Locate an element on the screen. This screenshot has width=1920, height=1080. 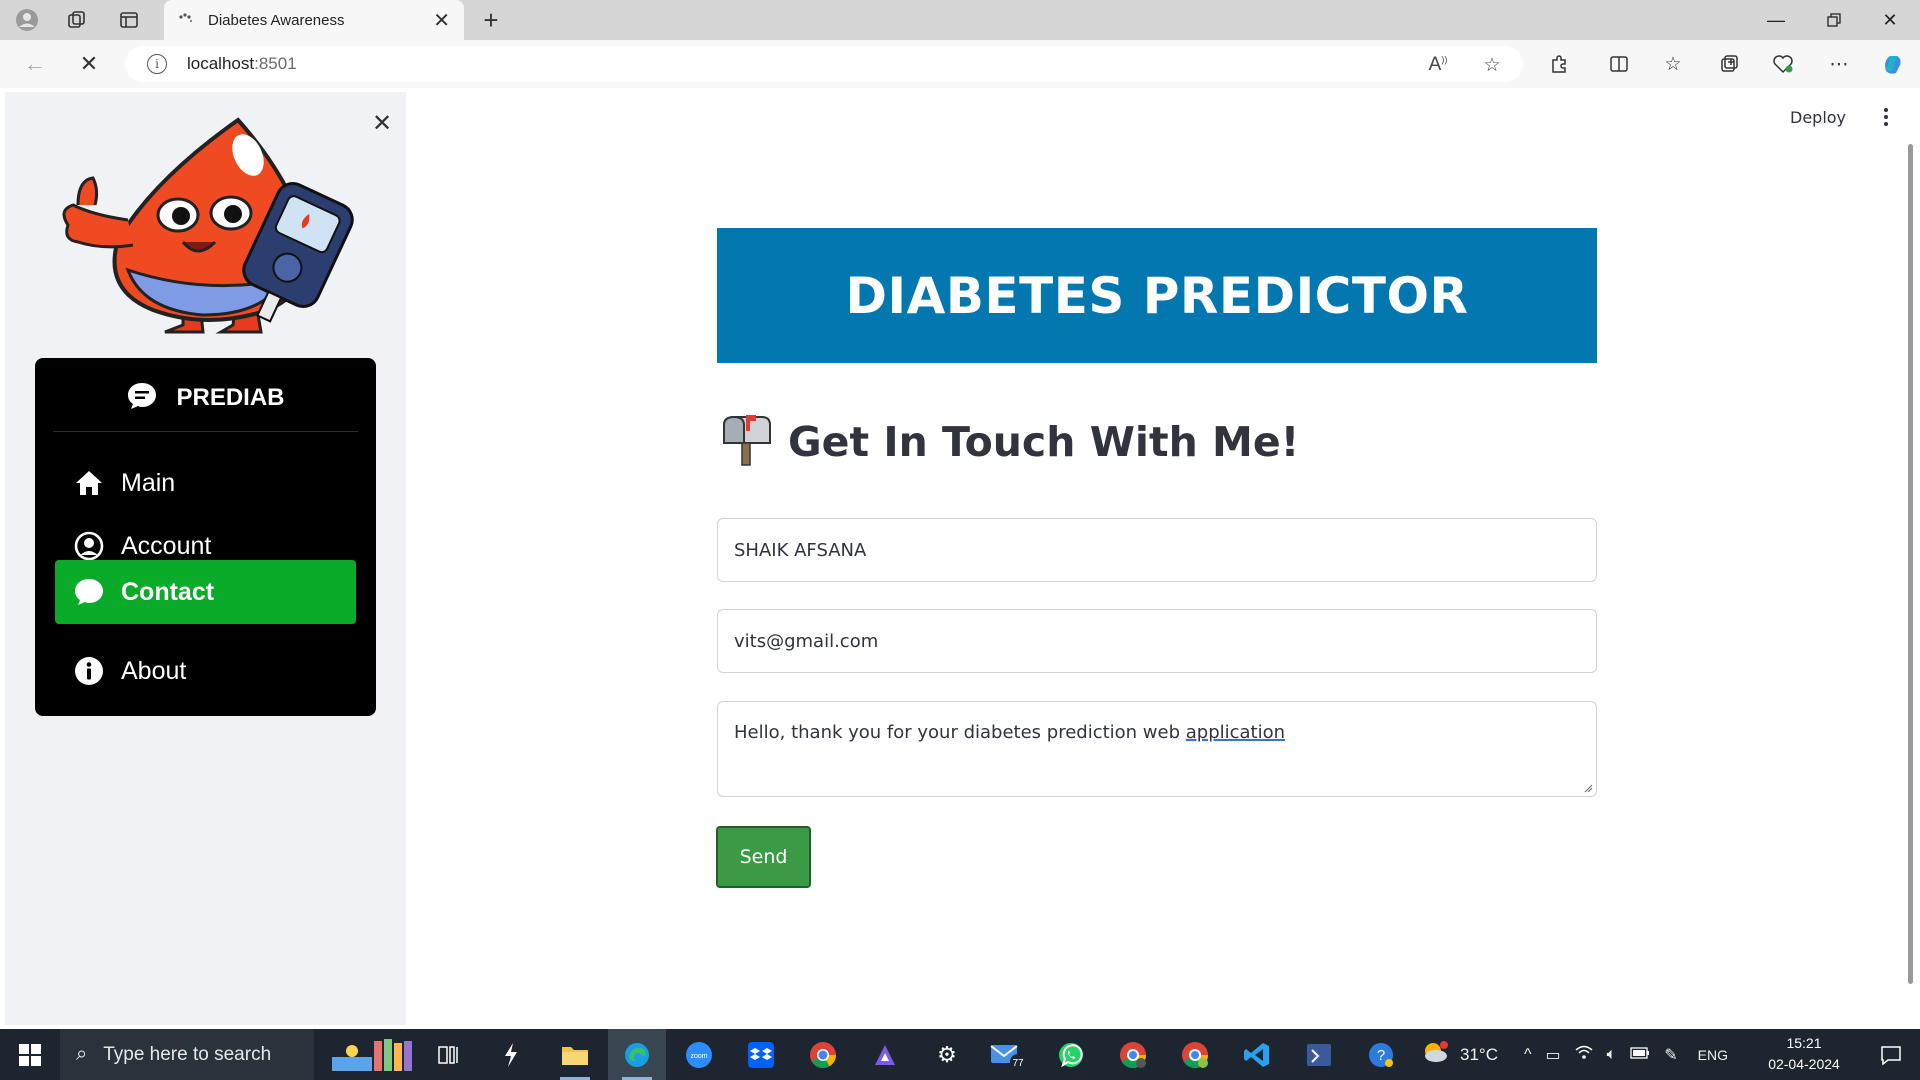
tab-title: Diabetes Awareness is located at coordinates (276, 20).